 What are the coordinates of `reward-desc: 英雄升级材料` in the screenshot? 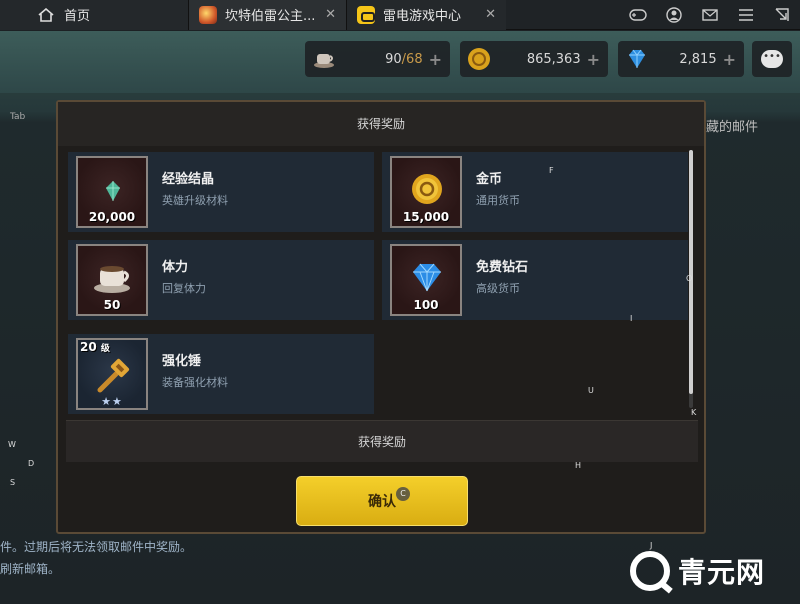 It's located at (195, 200).